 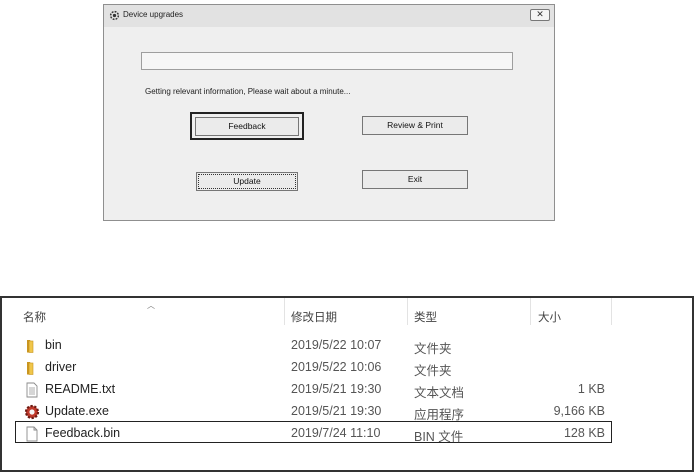 What do you see at coordinates (77, 411) in the screenshot?
I see `file-name: Update.exe` at bounding box center [77, 411].